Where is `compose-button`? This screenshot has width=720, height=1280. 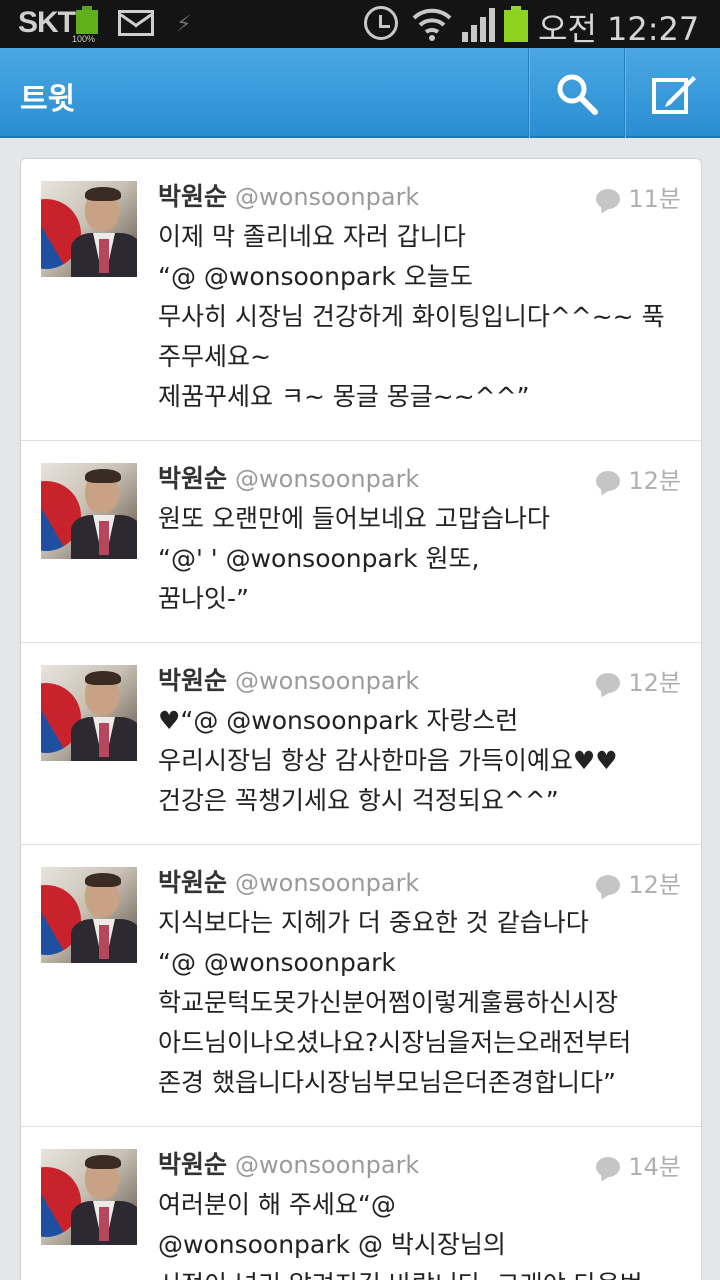 compose-button is located at coordinates (673, 93).